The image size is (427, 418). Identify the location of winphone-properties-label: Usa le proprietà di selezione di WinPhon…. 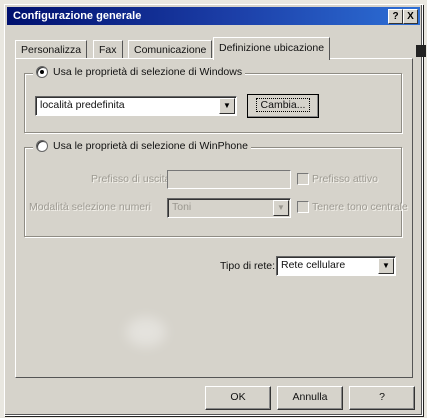
(150, 146).